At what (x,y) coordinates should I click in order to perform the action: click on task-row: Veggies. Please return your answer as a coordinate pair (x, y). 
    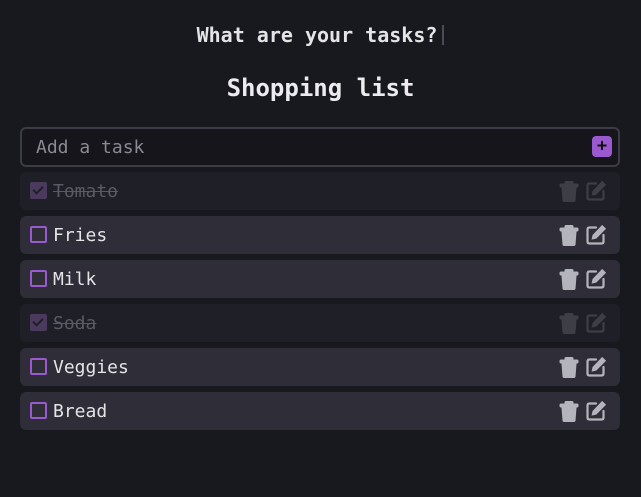
    Looking at the image, I should click on (320, 367).